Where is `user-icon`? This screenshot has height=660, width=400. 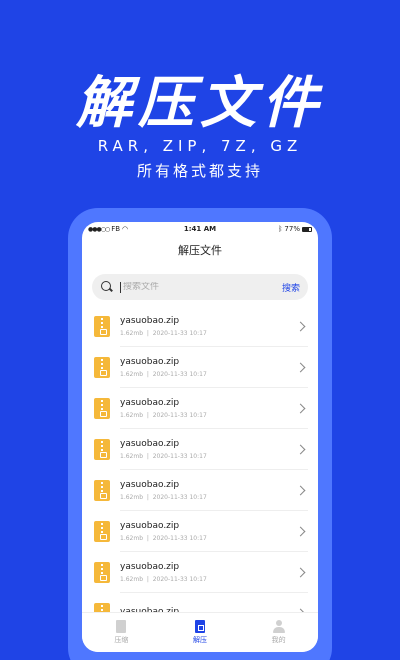 user-icon is located at coordinates (278, 626).